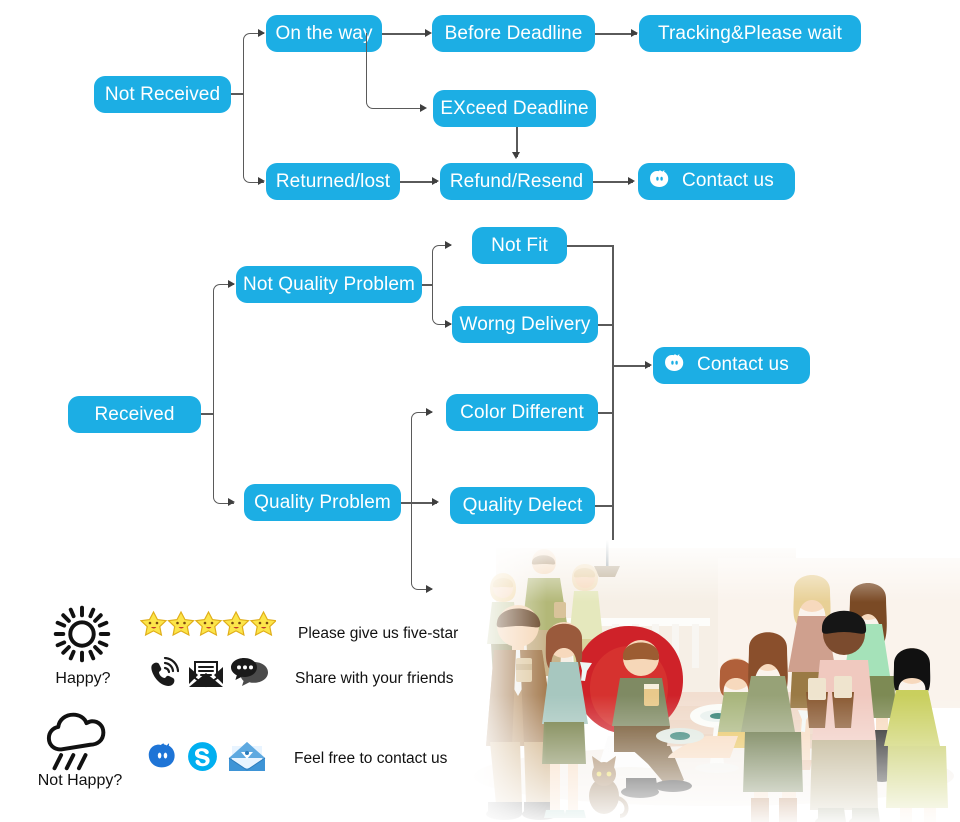 The height and width of the screenshot is (822, 960). I want to click on node-label: Worng Delivery, so click(525, 324).